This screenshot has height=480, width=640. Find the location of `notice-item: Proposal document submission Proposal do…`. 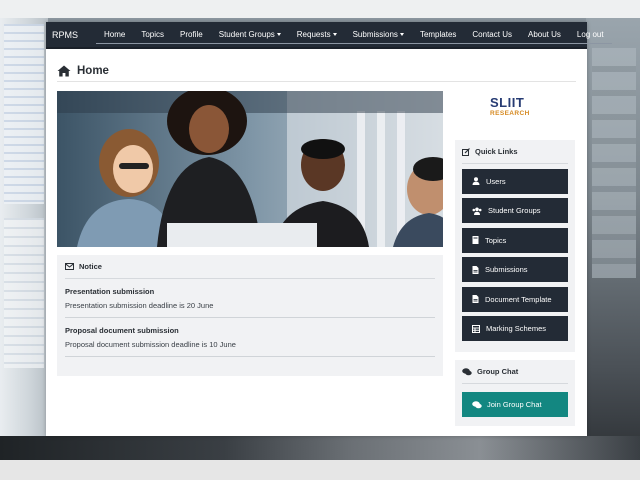

notice-item: Proposal document submission Proposal do… is located at coordinates (250, 337).